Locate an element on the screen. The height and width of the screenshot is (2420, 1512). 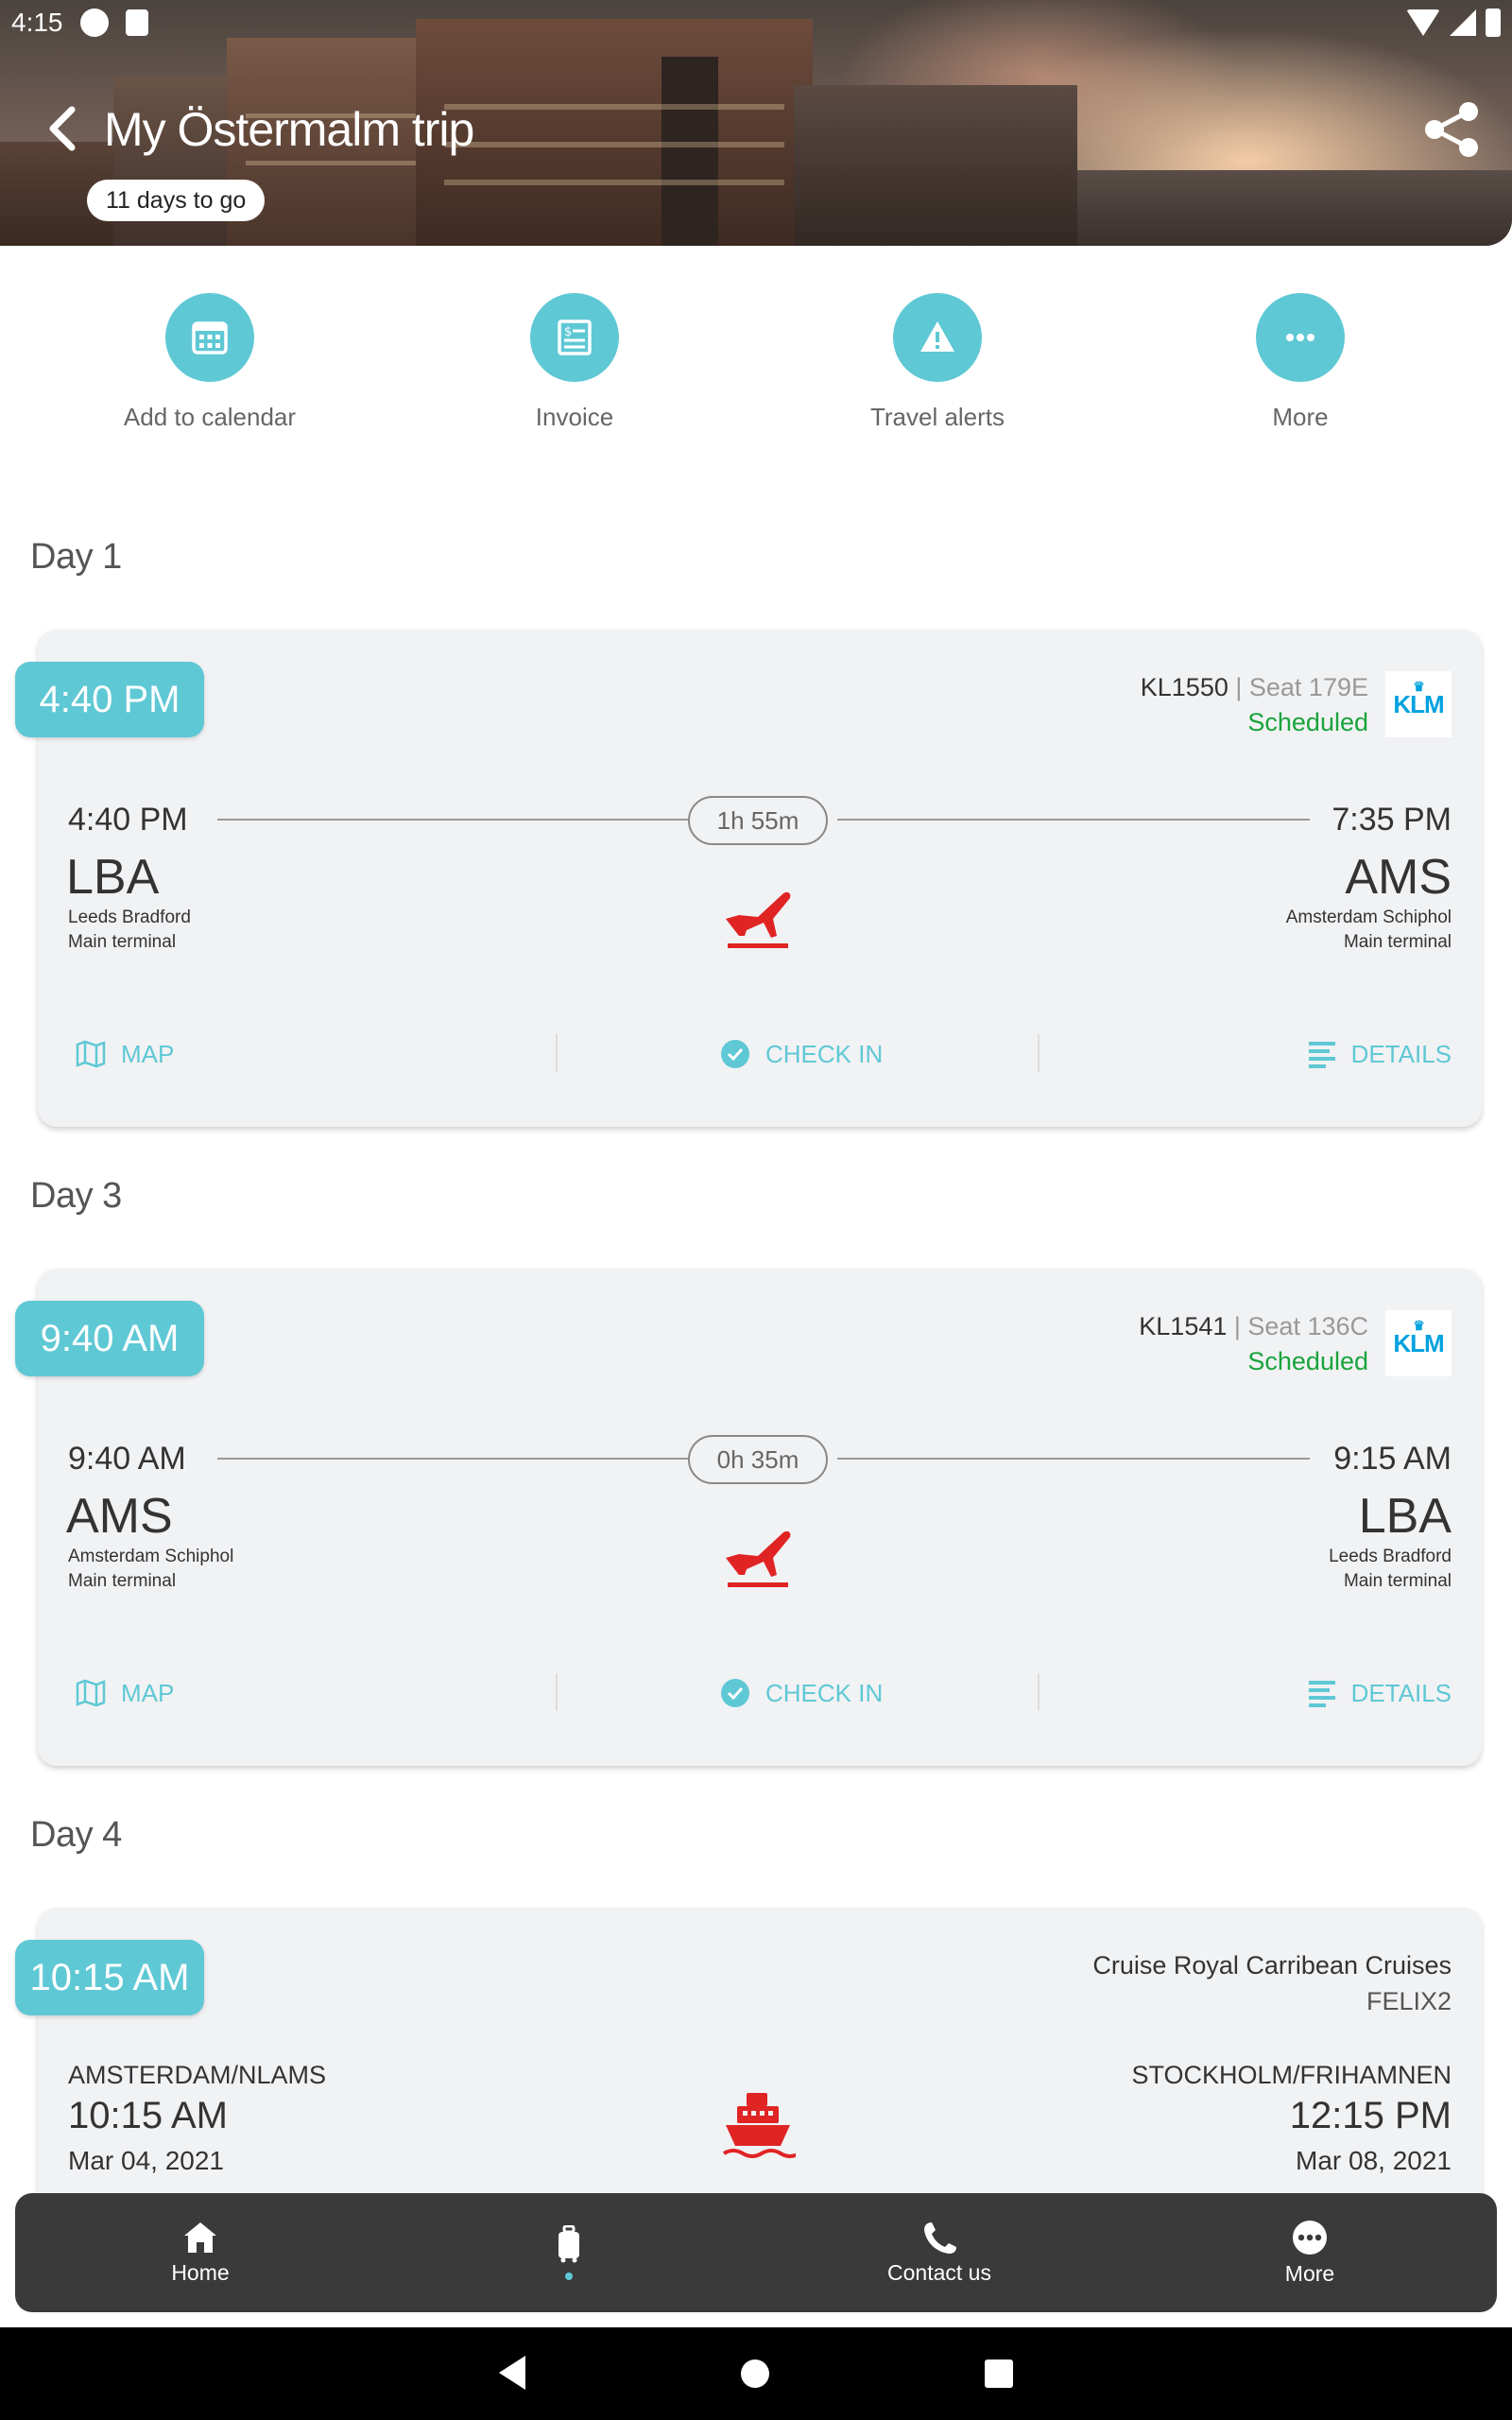
share-icon is located at coordinates (1451, 129).